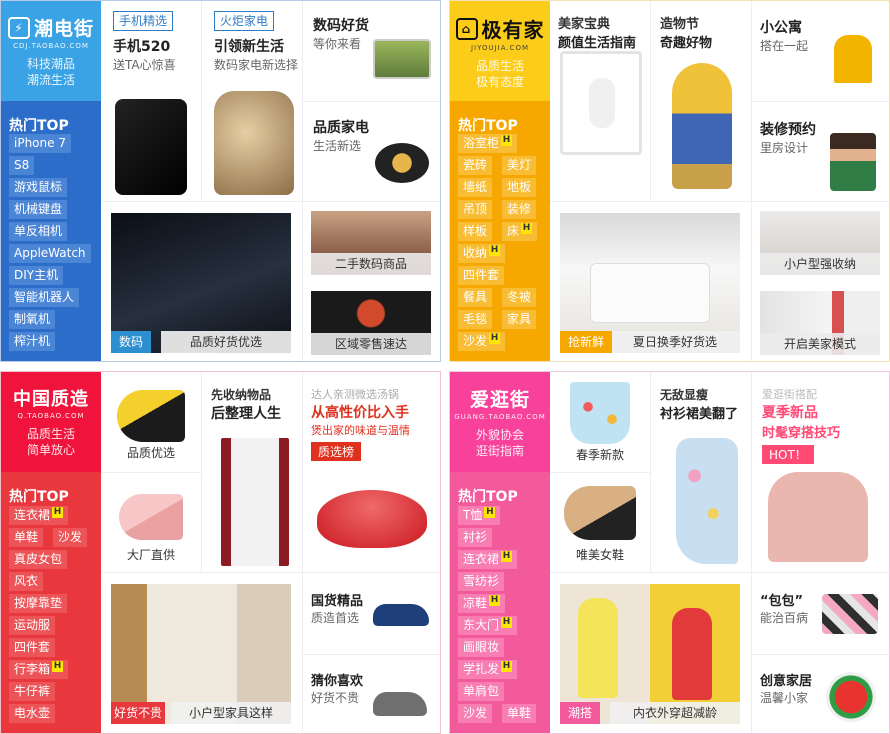  What do you see at coordinates (851, 697) in the screenshot?
I see `watermelon-image` at bounding box center [851, 697].